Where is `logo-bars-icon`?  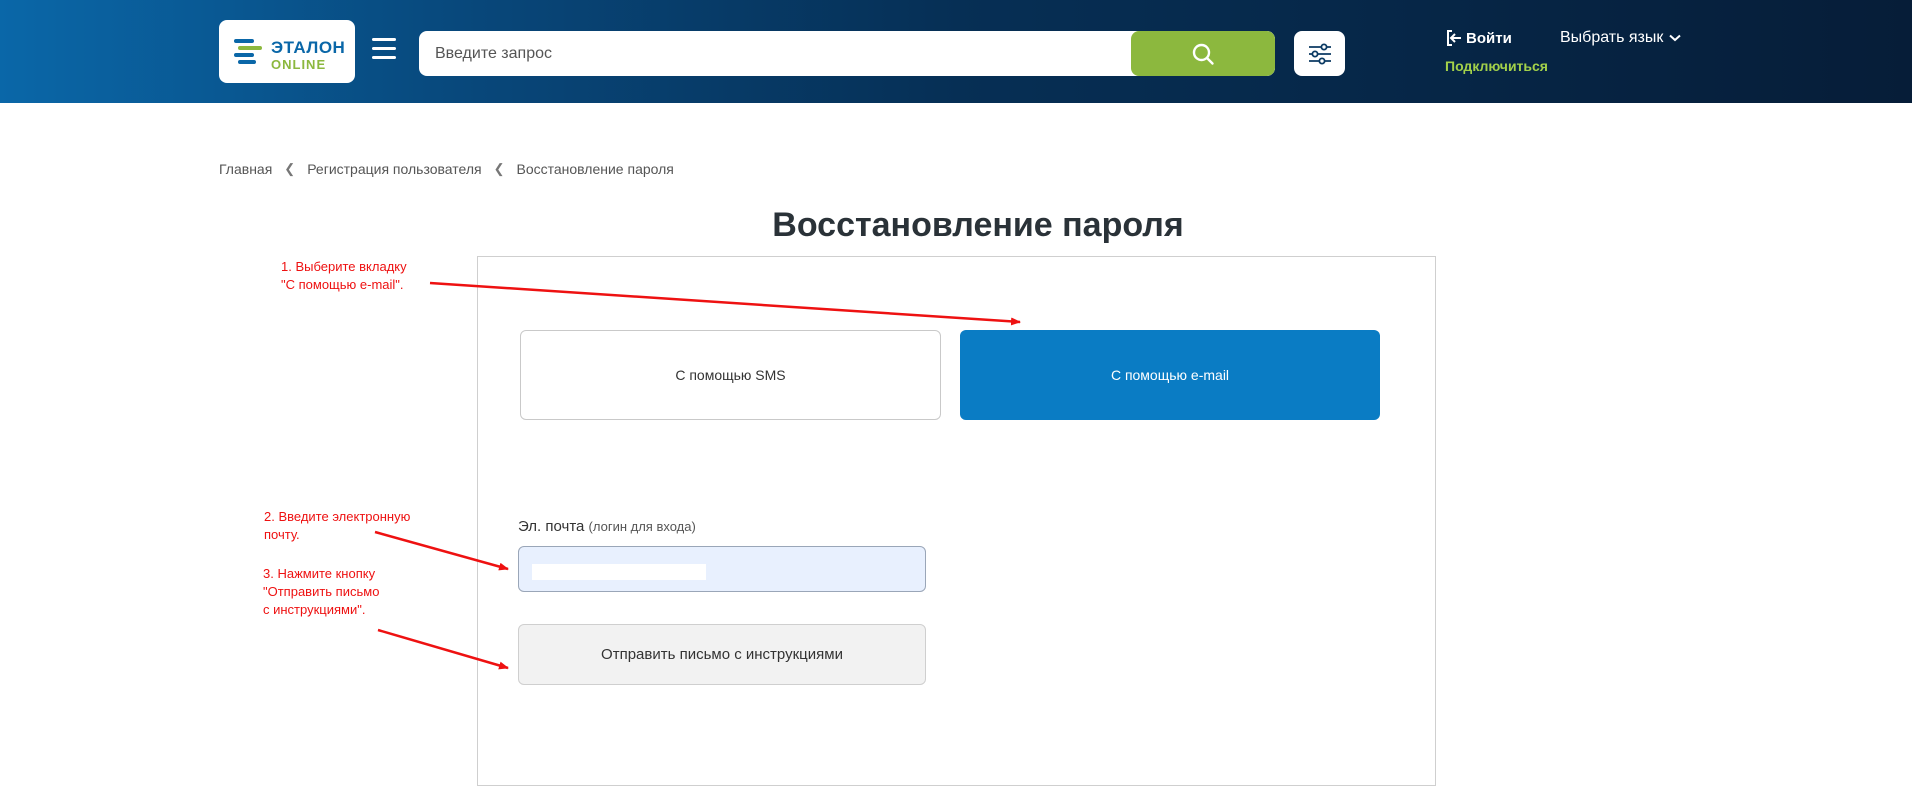
logo-bars-icon is located at coordinates (248, 51).